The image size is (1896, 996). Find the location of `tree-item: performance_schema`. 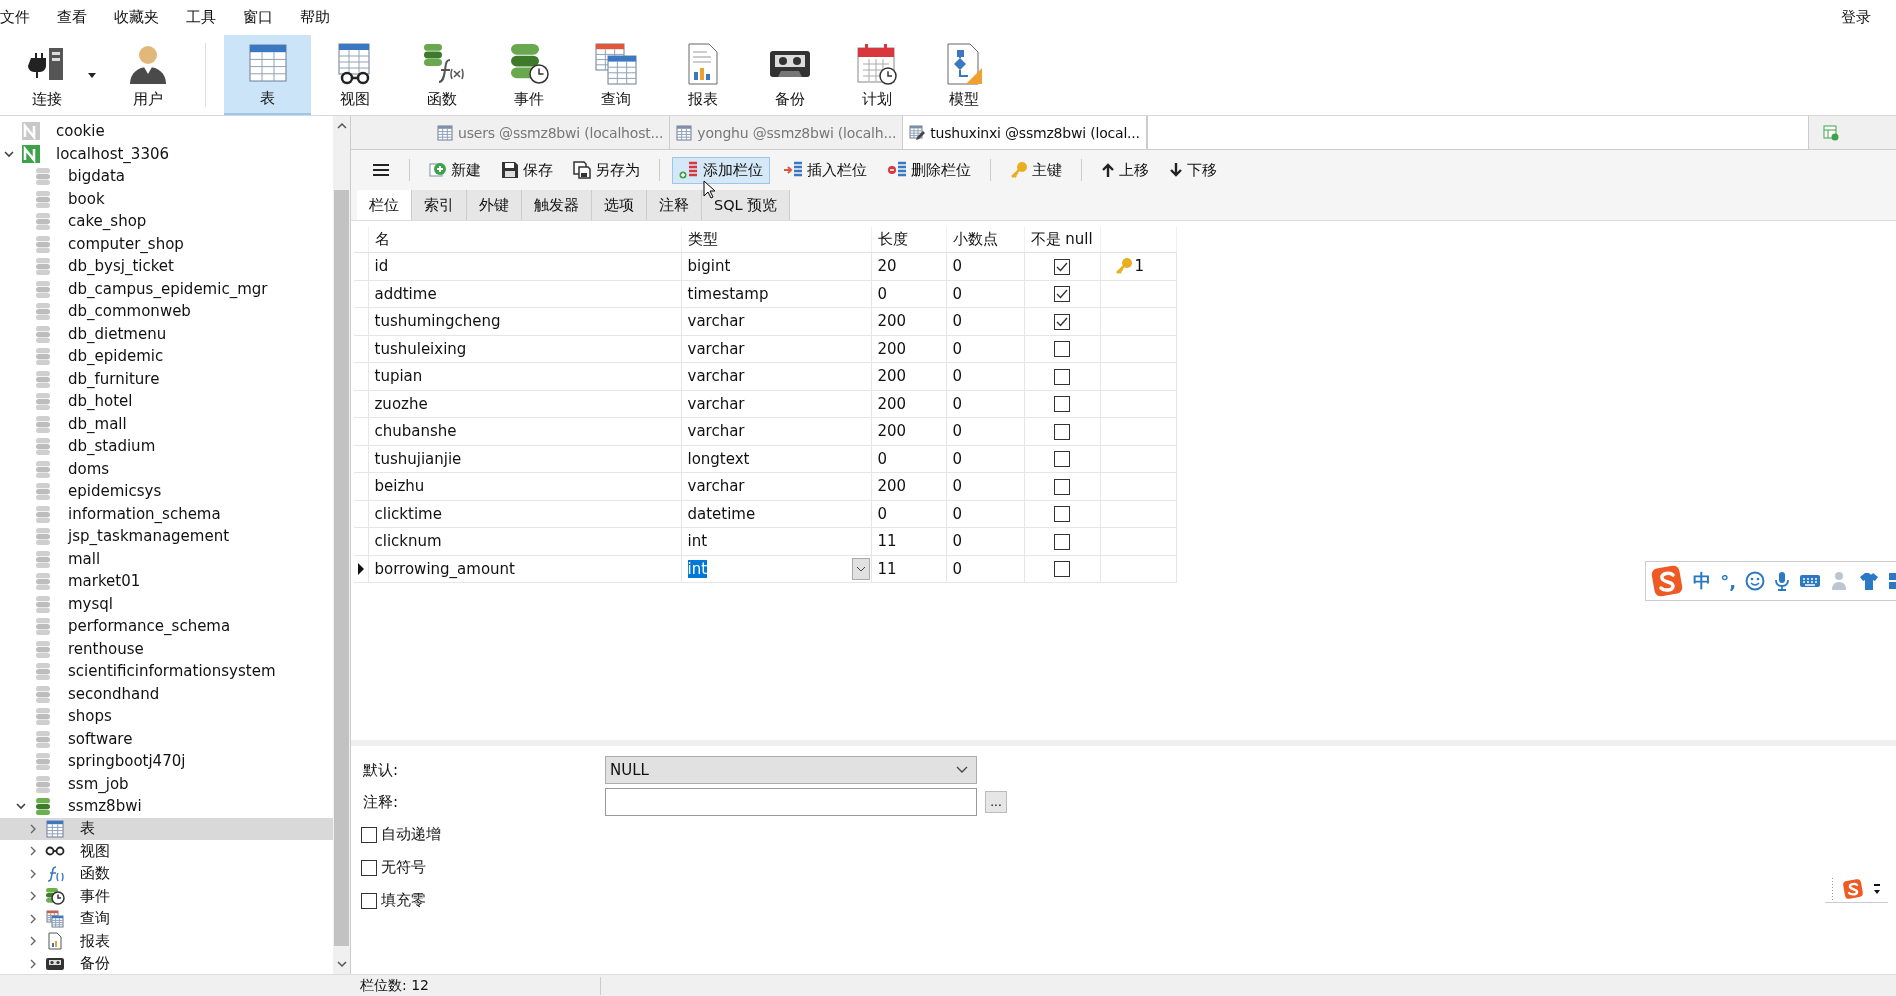

tree-item: performance_schema is located at coordinates (166, 626).